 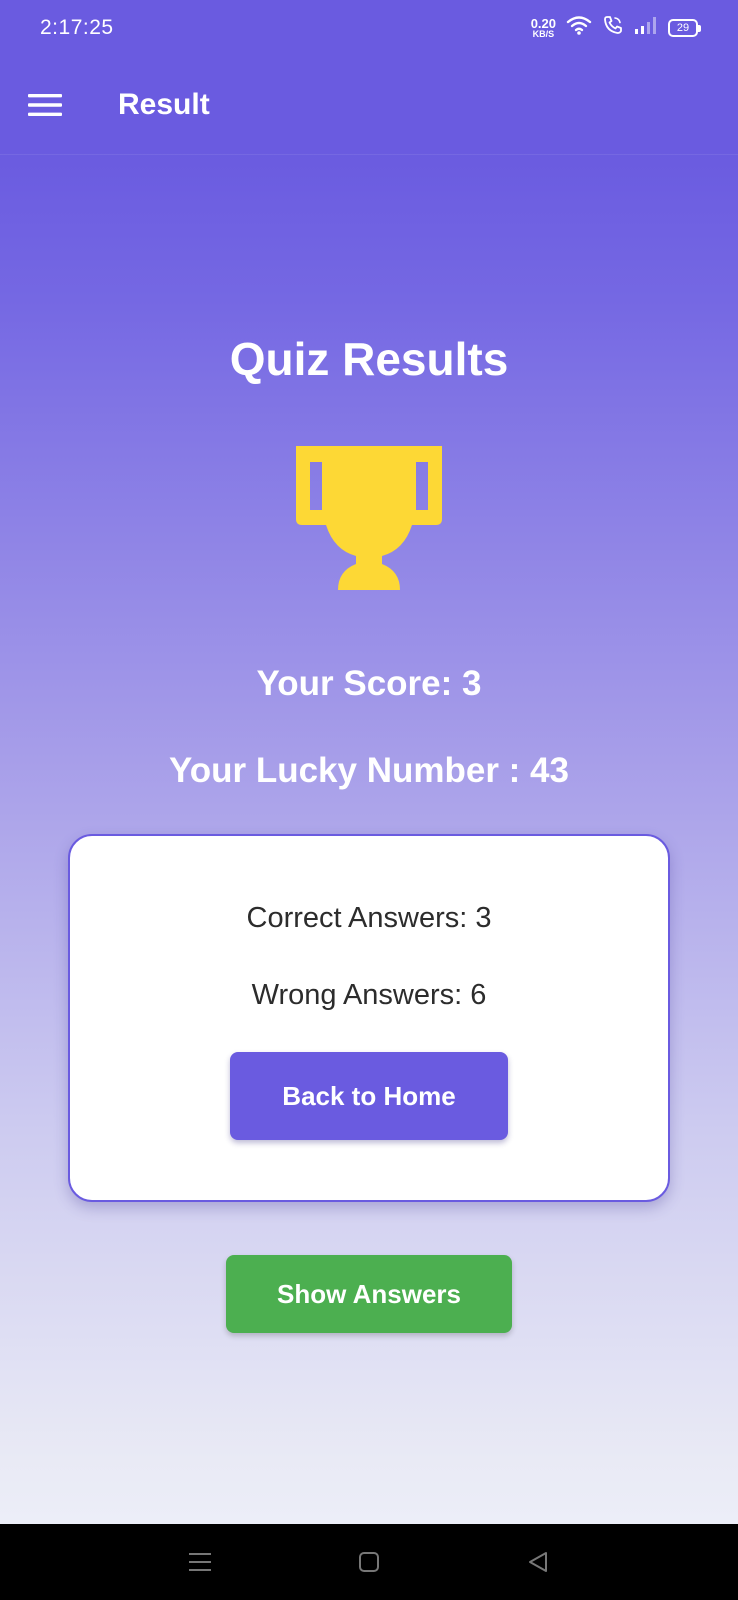 What do you see at coordinates (45, 105) in the screenshot?
I see `hamburger-menu-icon` at bounding box center [45, 105].